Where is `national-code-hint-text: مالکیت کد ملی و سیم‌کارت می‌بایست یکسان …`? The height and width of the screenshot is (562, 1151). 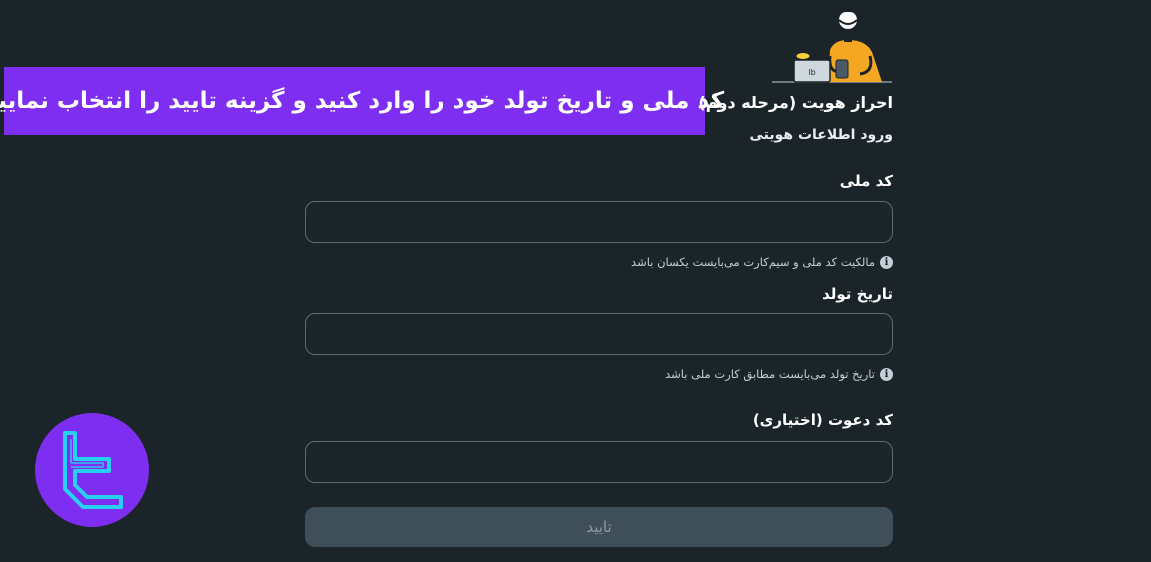
national-code-hint-text: مالکیت کد ملی و سیم‌کارت می‌بایست یکسان … is located at coordinates (753, 262).